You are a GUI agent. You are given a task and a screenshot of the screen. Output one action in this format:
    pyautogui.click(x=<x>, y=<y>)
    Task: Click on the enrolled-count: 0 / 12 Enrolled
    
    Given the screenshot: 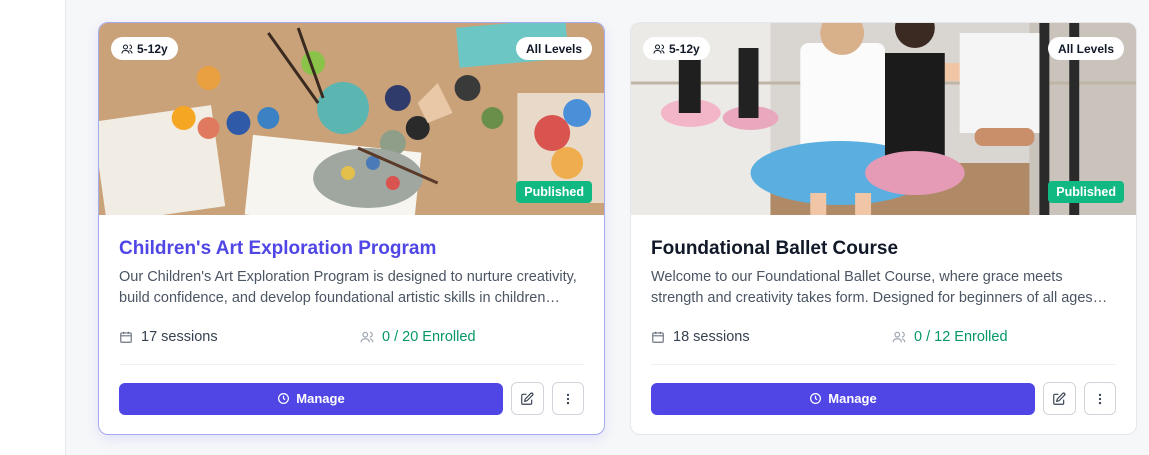 What is the action you would take?
    pyautogui.click(x=950, y=337)
    